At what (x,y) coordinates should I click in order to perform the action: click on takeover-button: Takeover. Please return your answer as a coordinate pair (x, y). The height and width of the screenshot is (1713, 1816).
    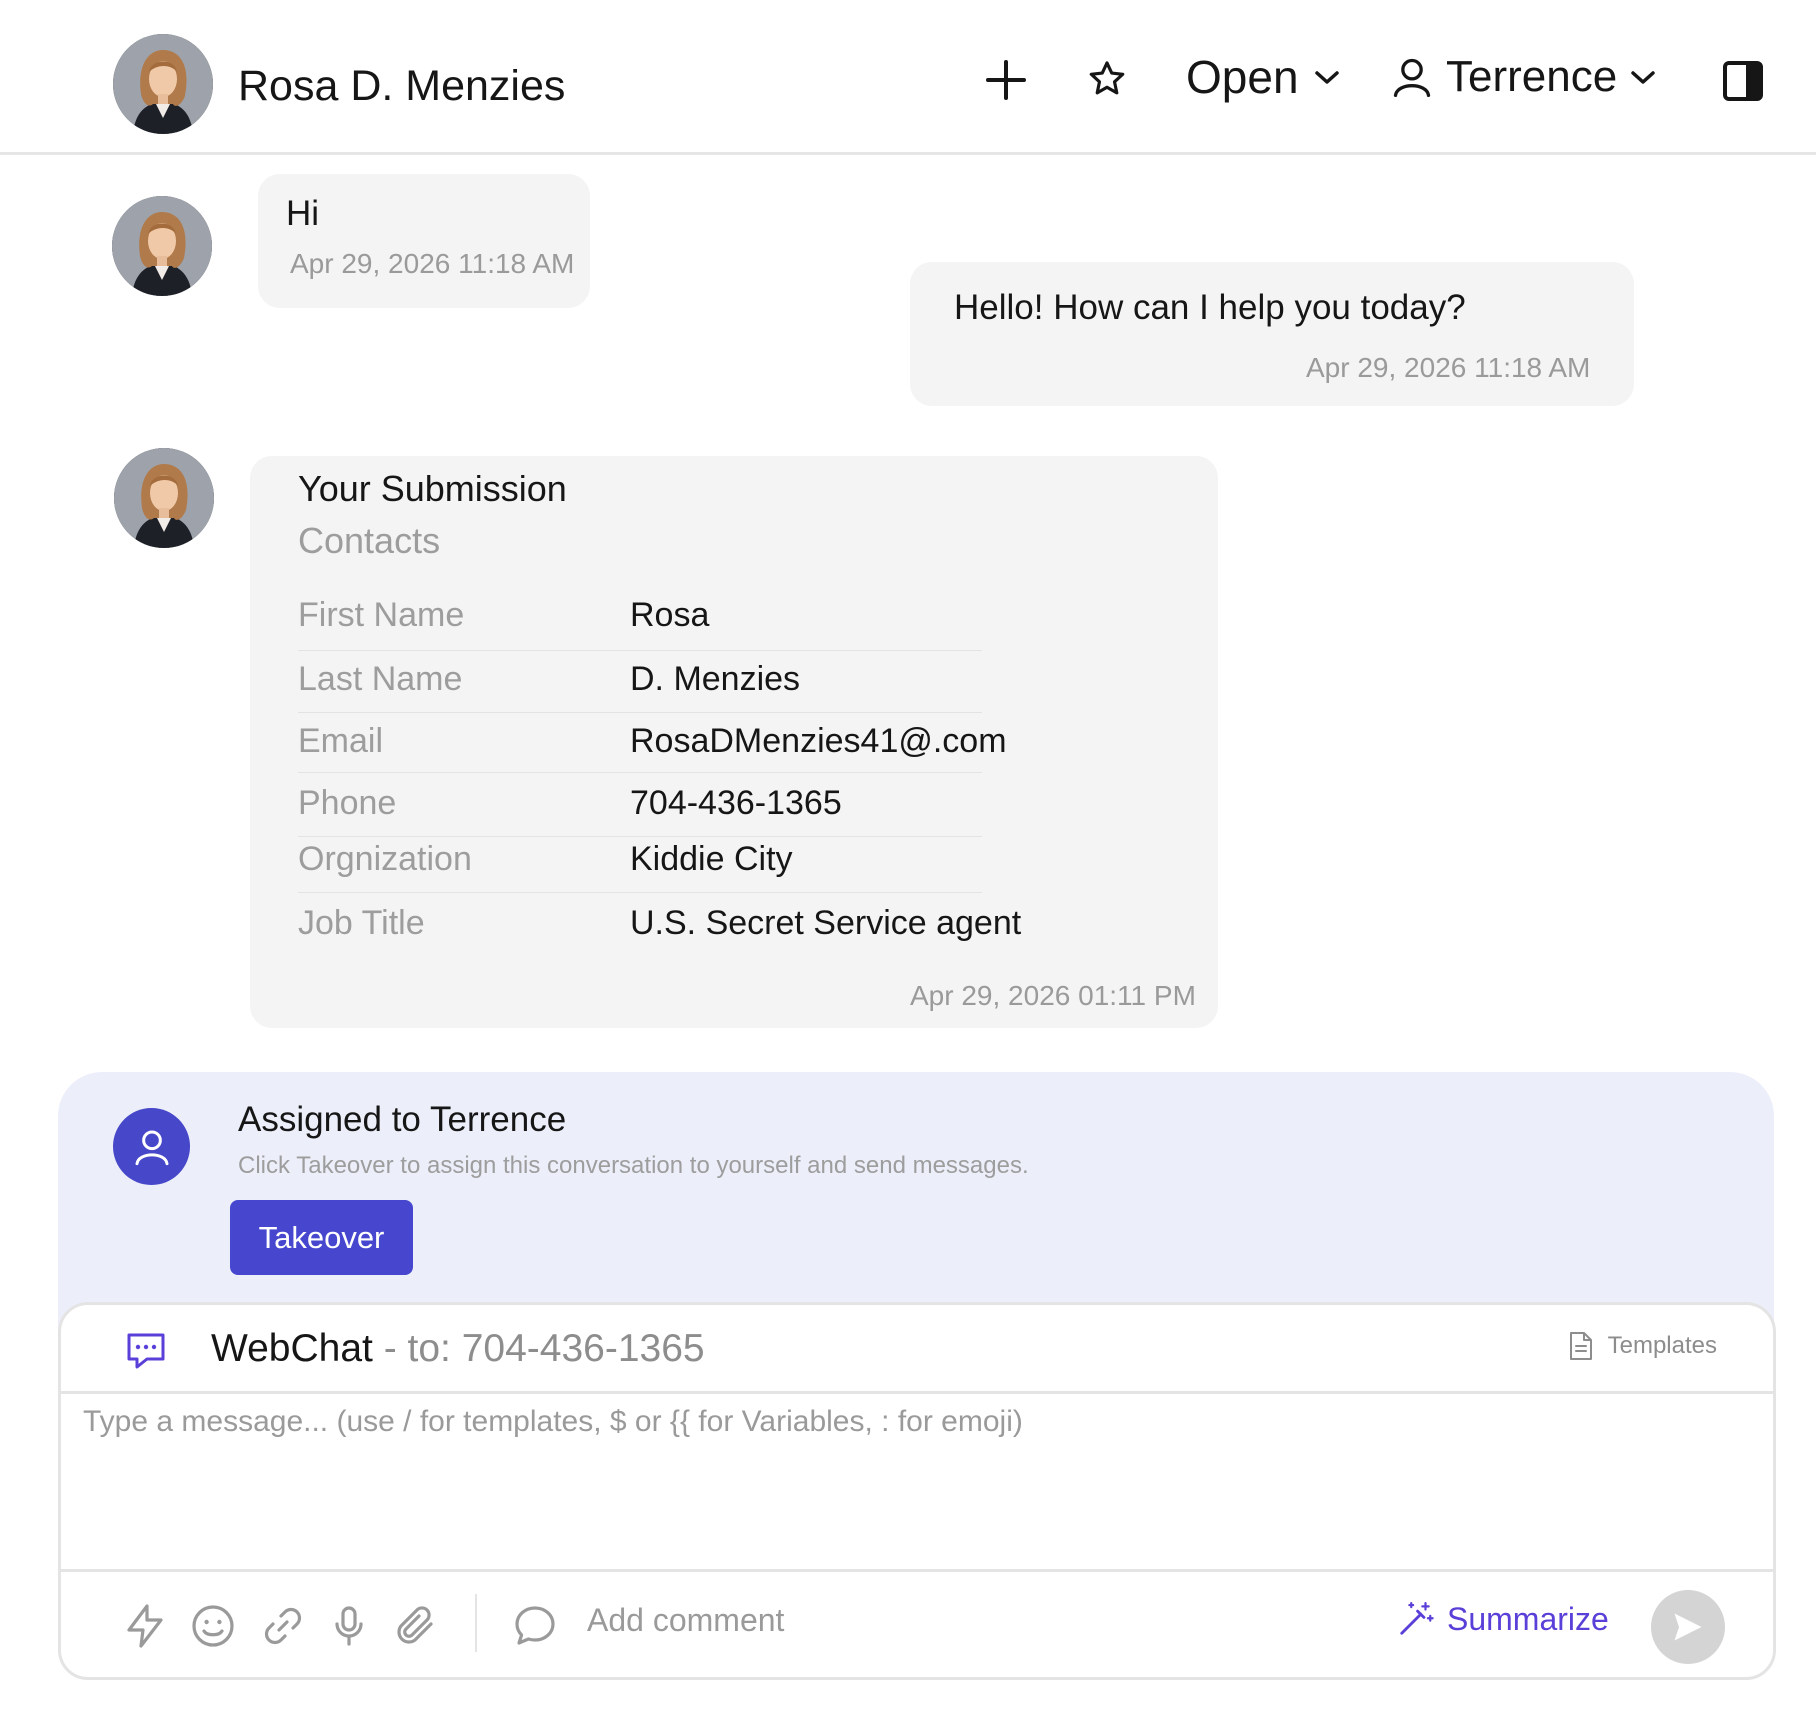
    Looking at the image, I should click on (321, 1237).